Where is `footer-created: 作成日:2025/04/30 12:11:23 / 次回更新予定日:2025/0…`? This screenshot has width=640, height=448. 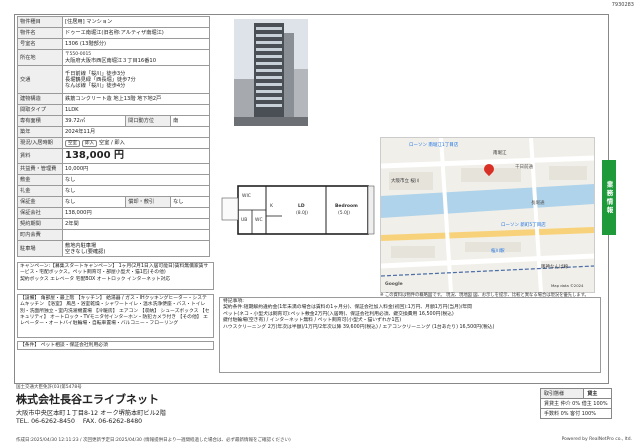 footer-created: 作成日:2025/04/30 12:11:23 / 次回更新予定日:2025/0… is located at coordinates (153, 440).